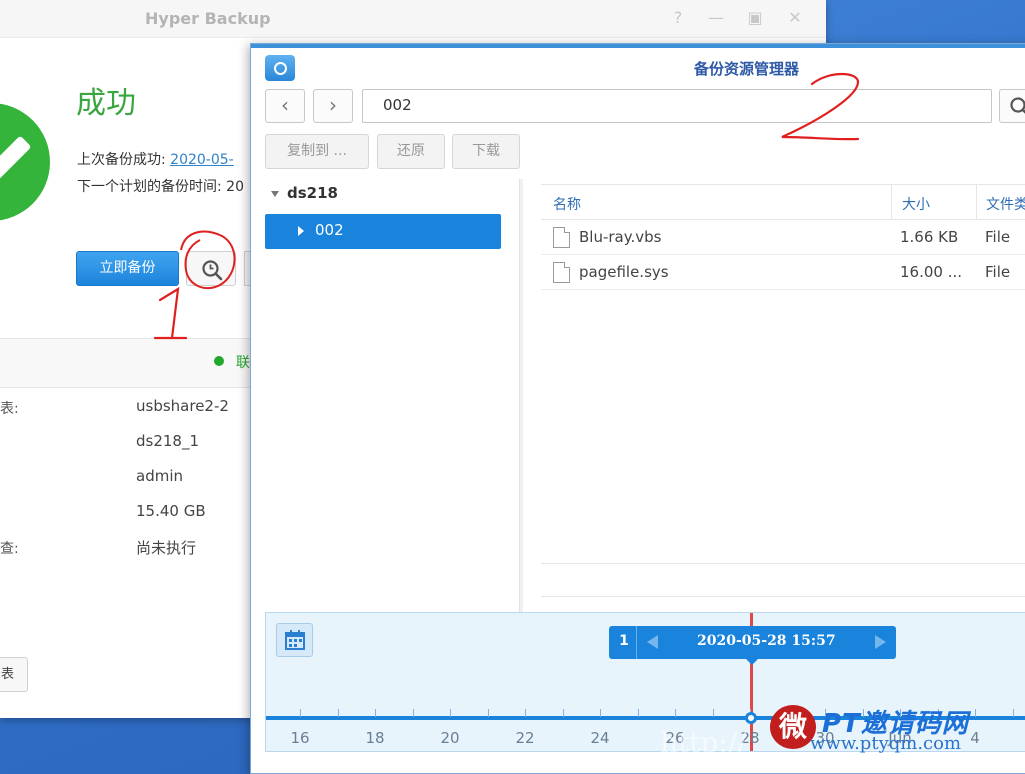  Describe the element at coordinates (638, 46) in the screenshot. I see `window-top-accent` at that location.